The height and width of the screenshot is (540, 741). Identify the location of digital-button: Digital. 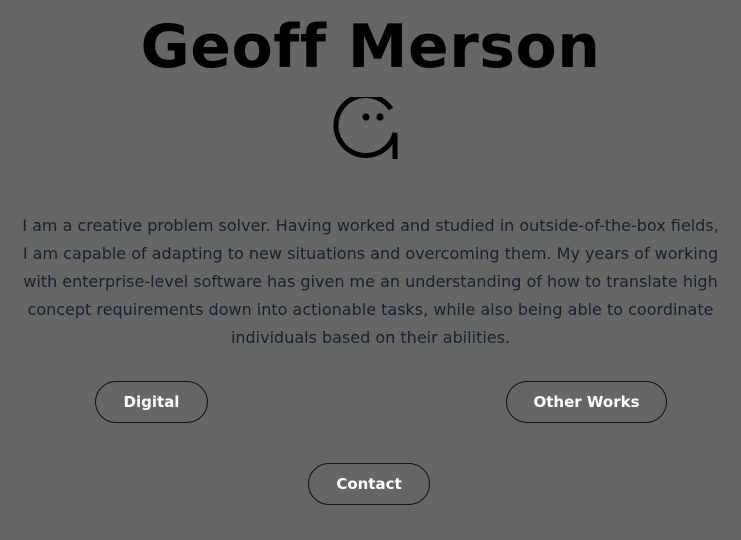
(151, 402).